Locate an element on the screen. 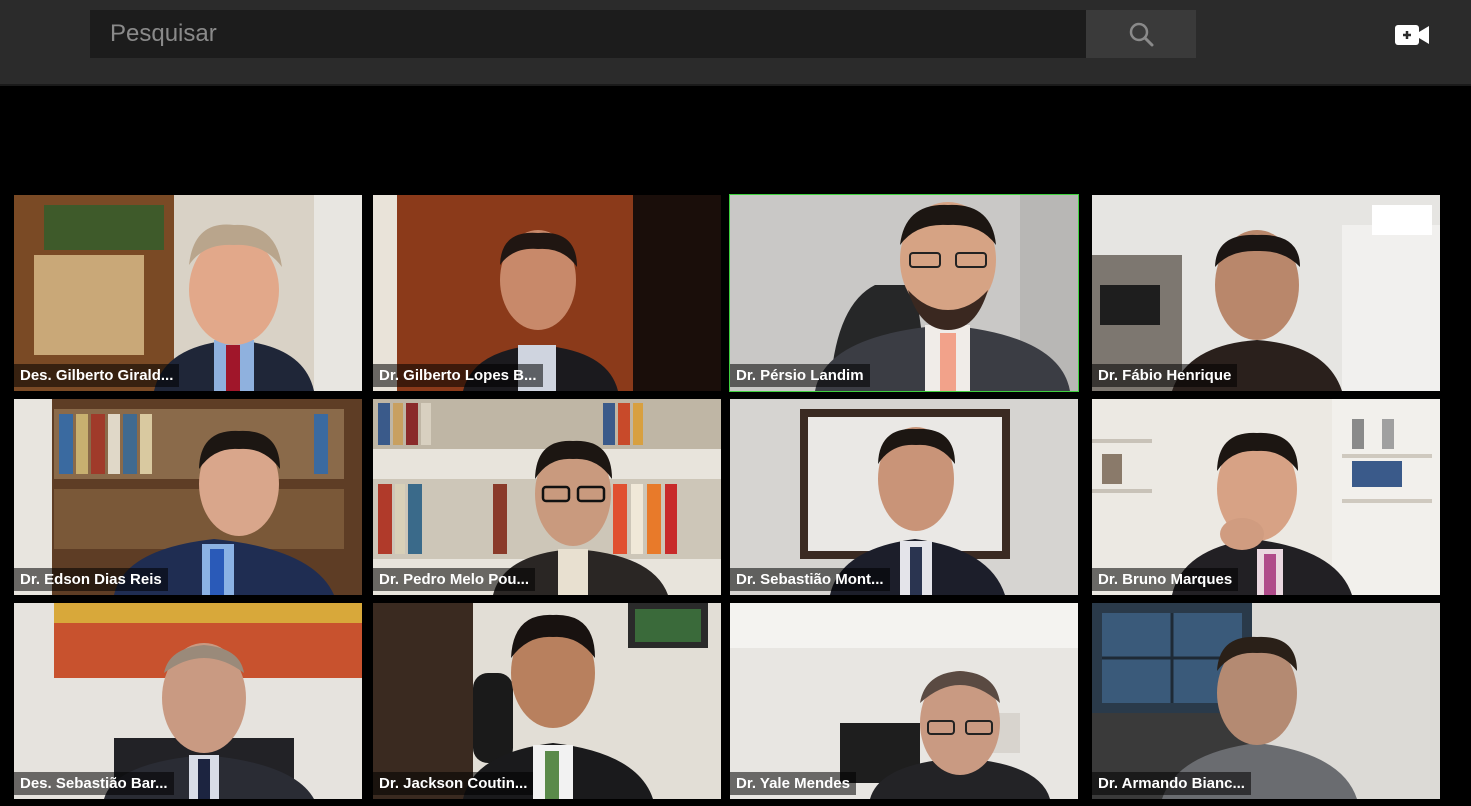 The height and width of the screenshot is (806, 1471). participant-tile-11: Dr. Yale Mendes is located at coordinates (904, 701).